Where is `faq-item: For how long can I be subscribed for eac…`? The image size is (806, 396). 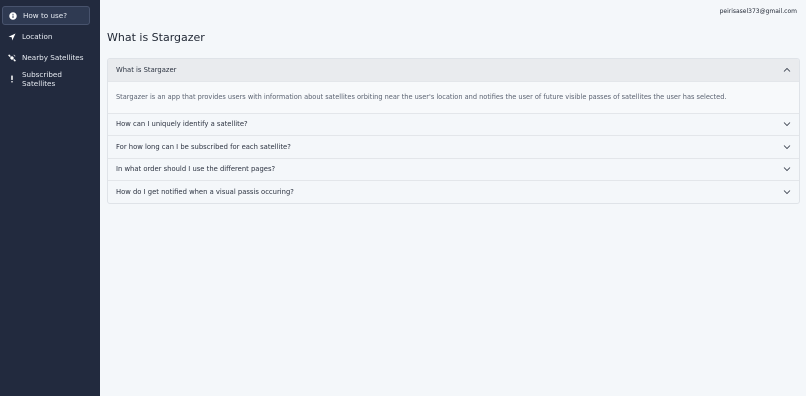
faq-item: For how long can I be subscribed for eac… is located at coordinates (453, 146).